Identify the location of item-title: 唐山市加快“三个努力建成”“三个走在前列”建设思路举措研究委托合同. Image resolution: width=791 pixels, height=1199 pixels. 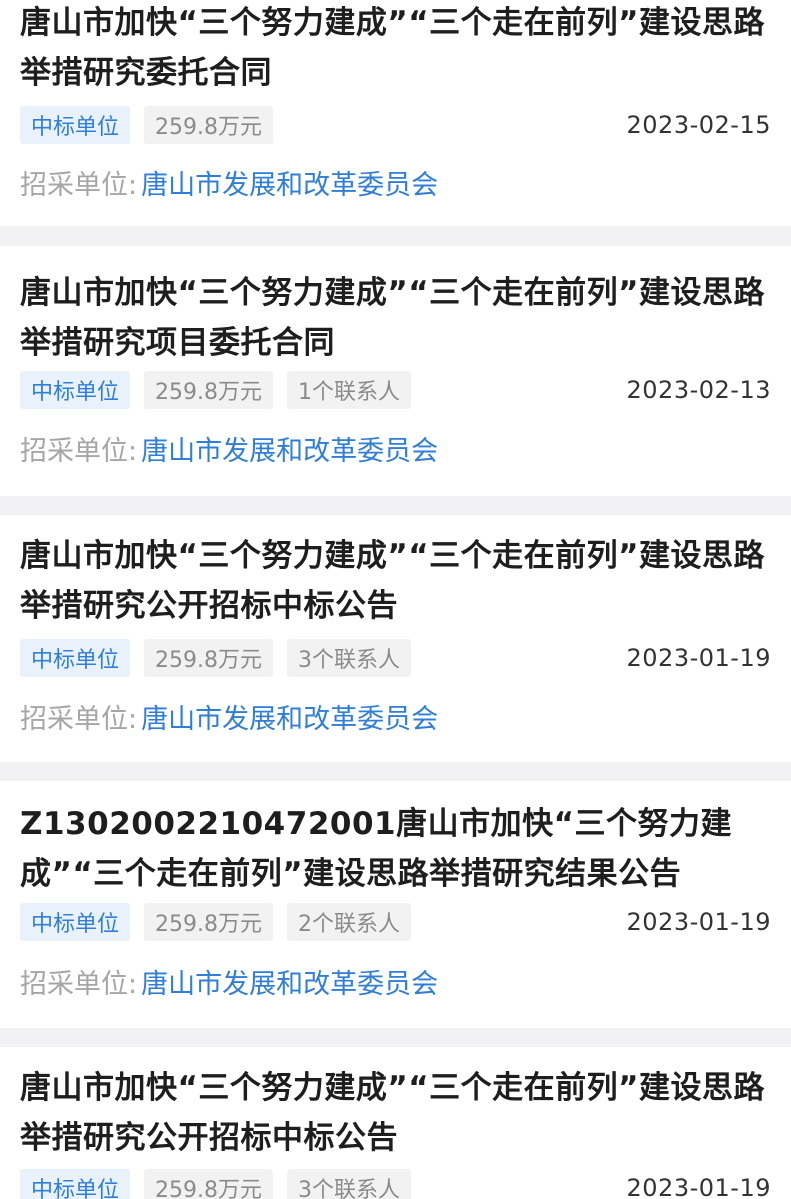
(397, 49).